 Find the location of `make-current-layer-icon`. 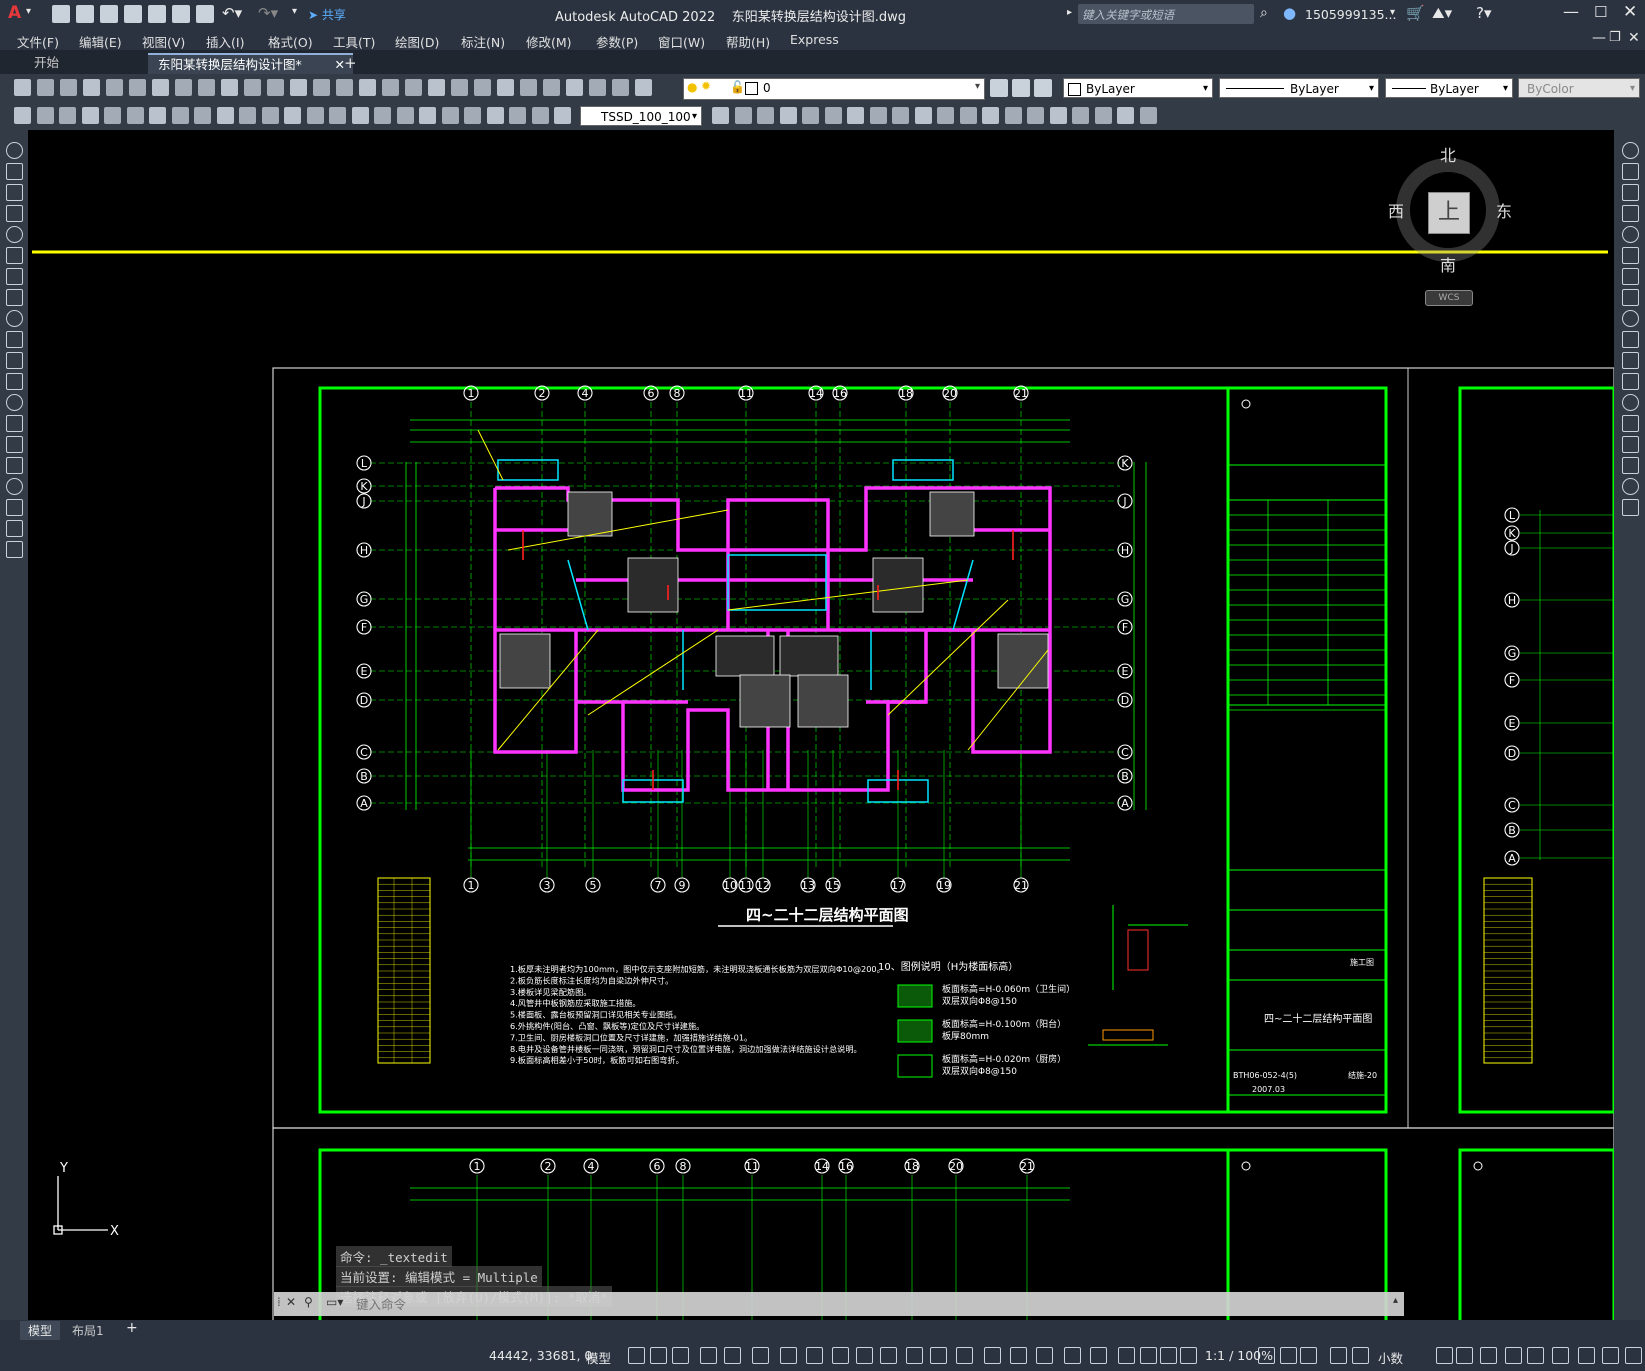

make-current-layer-icon is located at coordinates (1021, 88).